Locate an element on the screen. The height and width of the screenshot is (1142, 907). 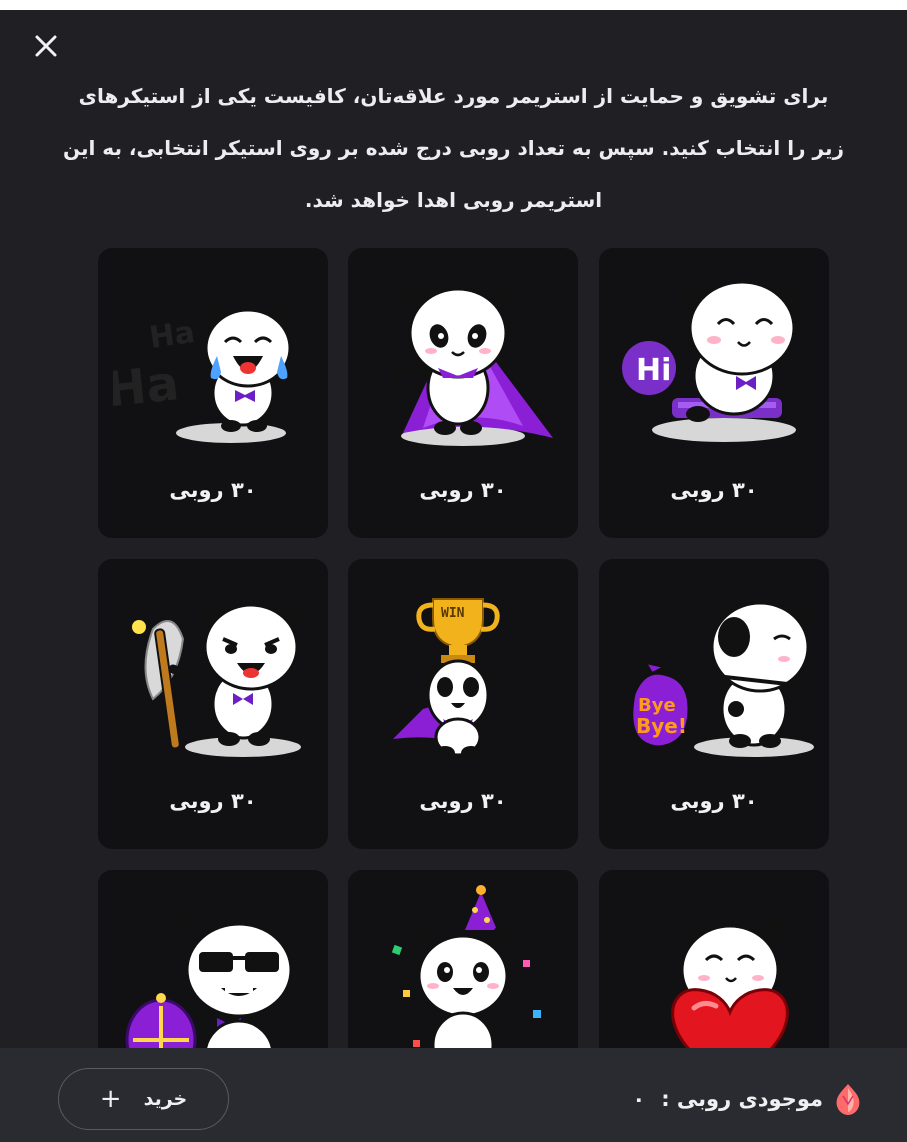
ruby-gem-icon is located at coordinates (848, 1099).